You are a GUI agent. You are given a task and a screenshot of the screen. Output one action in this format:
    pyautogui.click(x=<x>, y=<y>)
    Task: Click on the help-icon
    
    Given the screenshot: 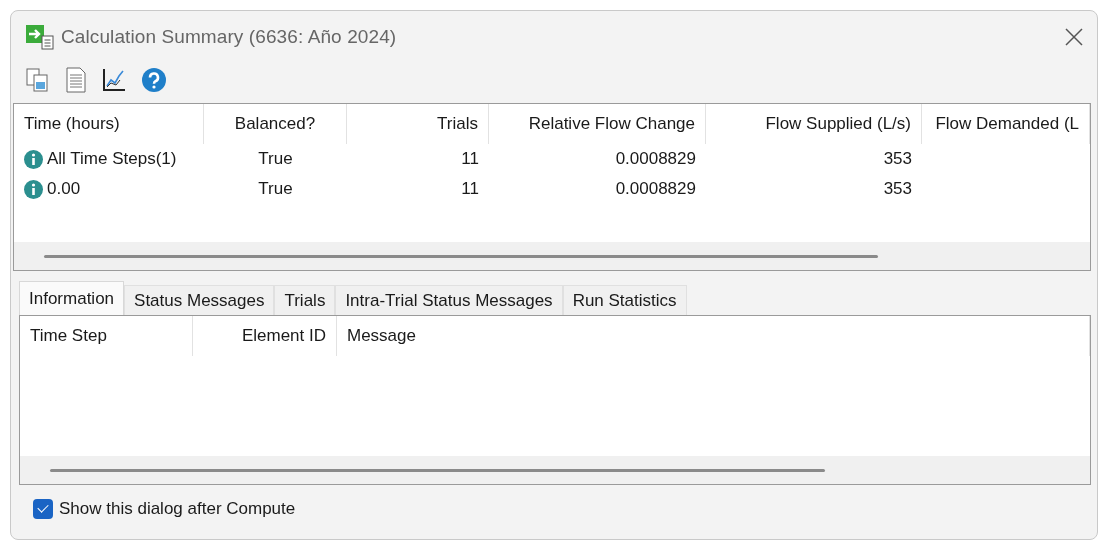 What is the action you would take?
    pyautogui.click(x=154, y=80)
    